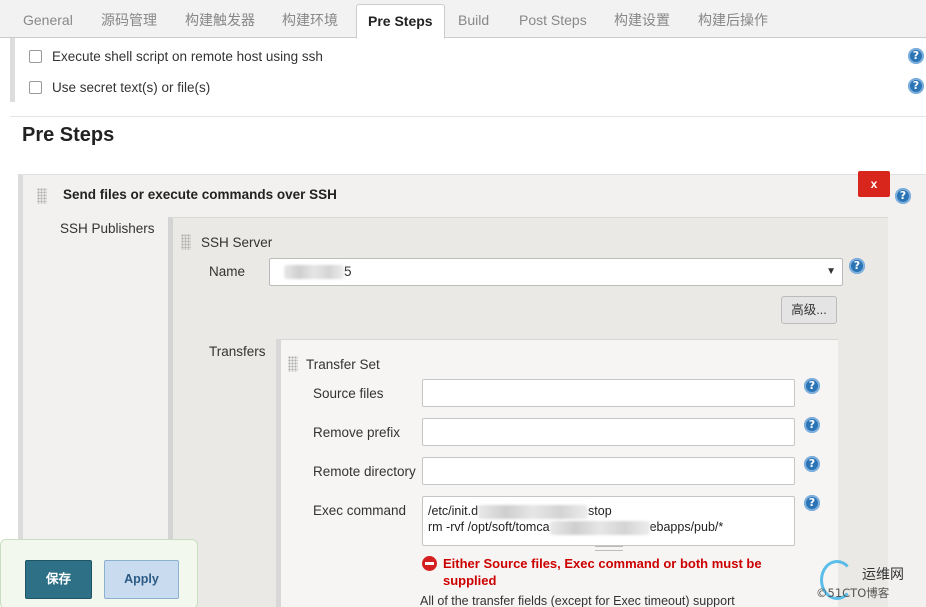  Describe the element at coordinates (99, 573) in the screenshot. I see `save-bar: 保存 Apply` at that location.